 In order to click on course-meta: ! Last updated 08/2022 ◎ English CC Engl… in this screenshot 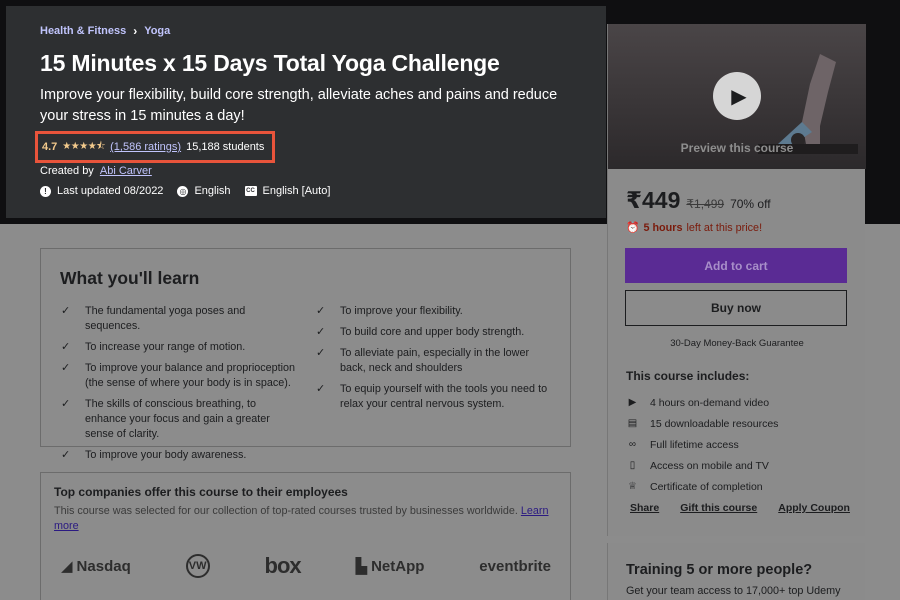, I will do `click(185, 191)`.